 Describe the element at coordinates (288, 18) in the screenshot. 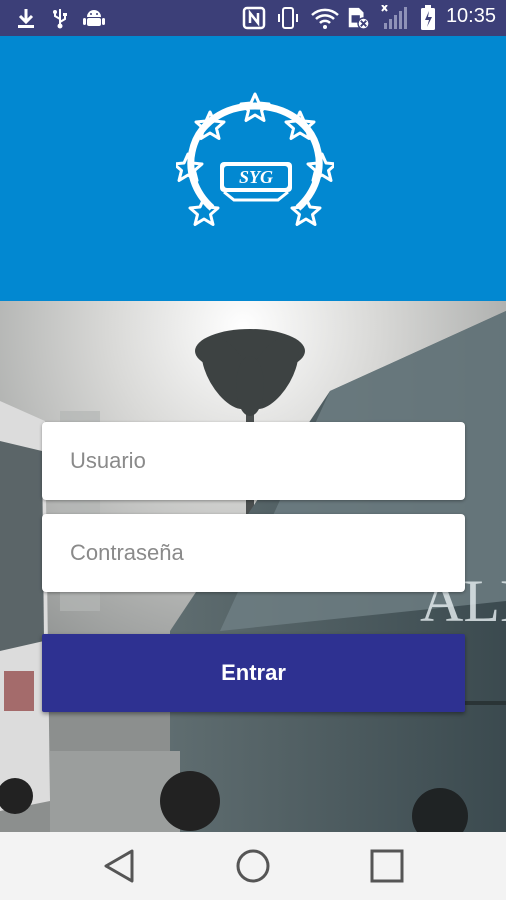

I see `vibrate-icon` at that location.